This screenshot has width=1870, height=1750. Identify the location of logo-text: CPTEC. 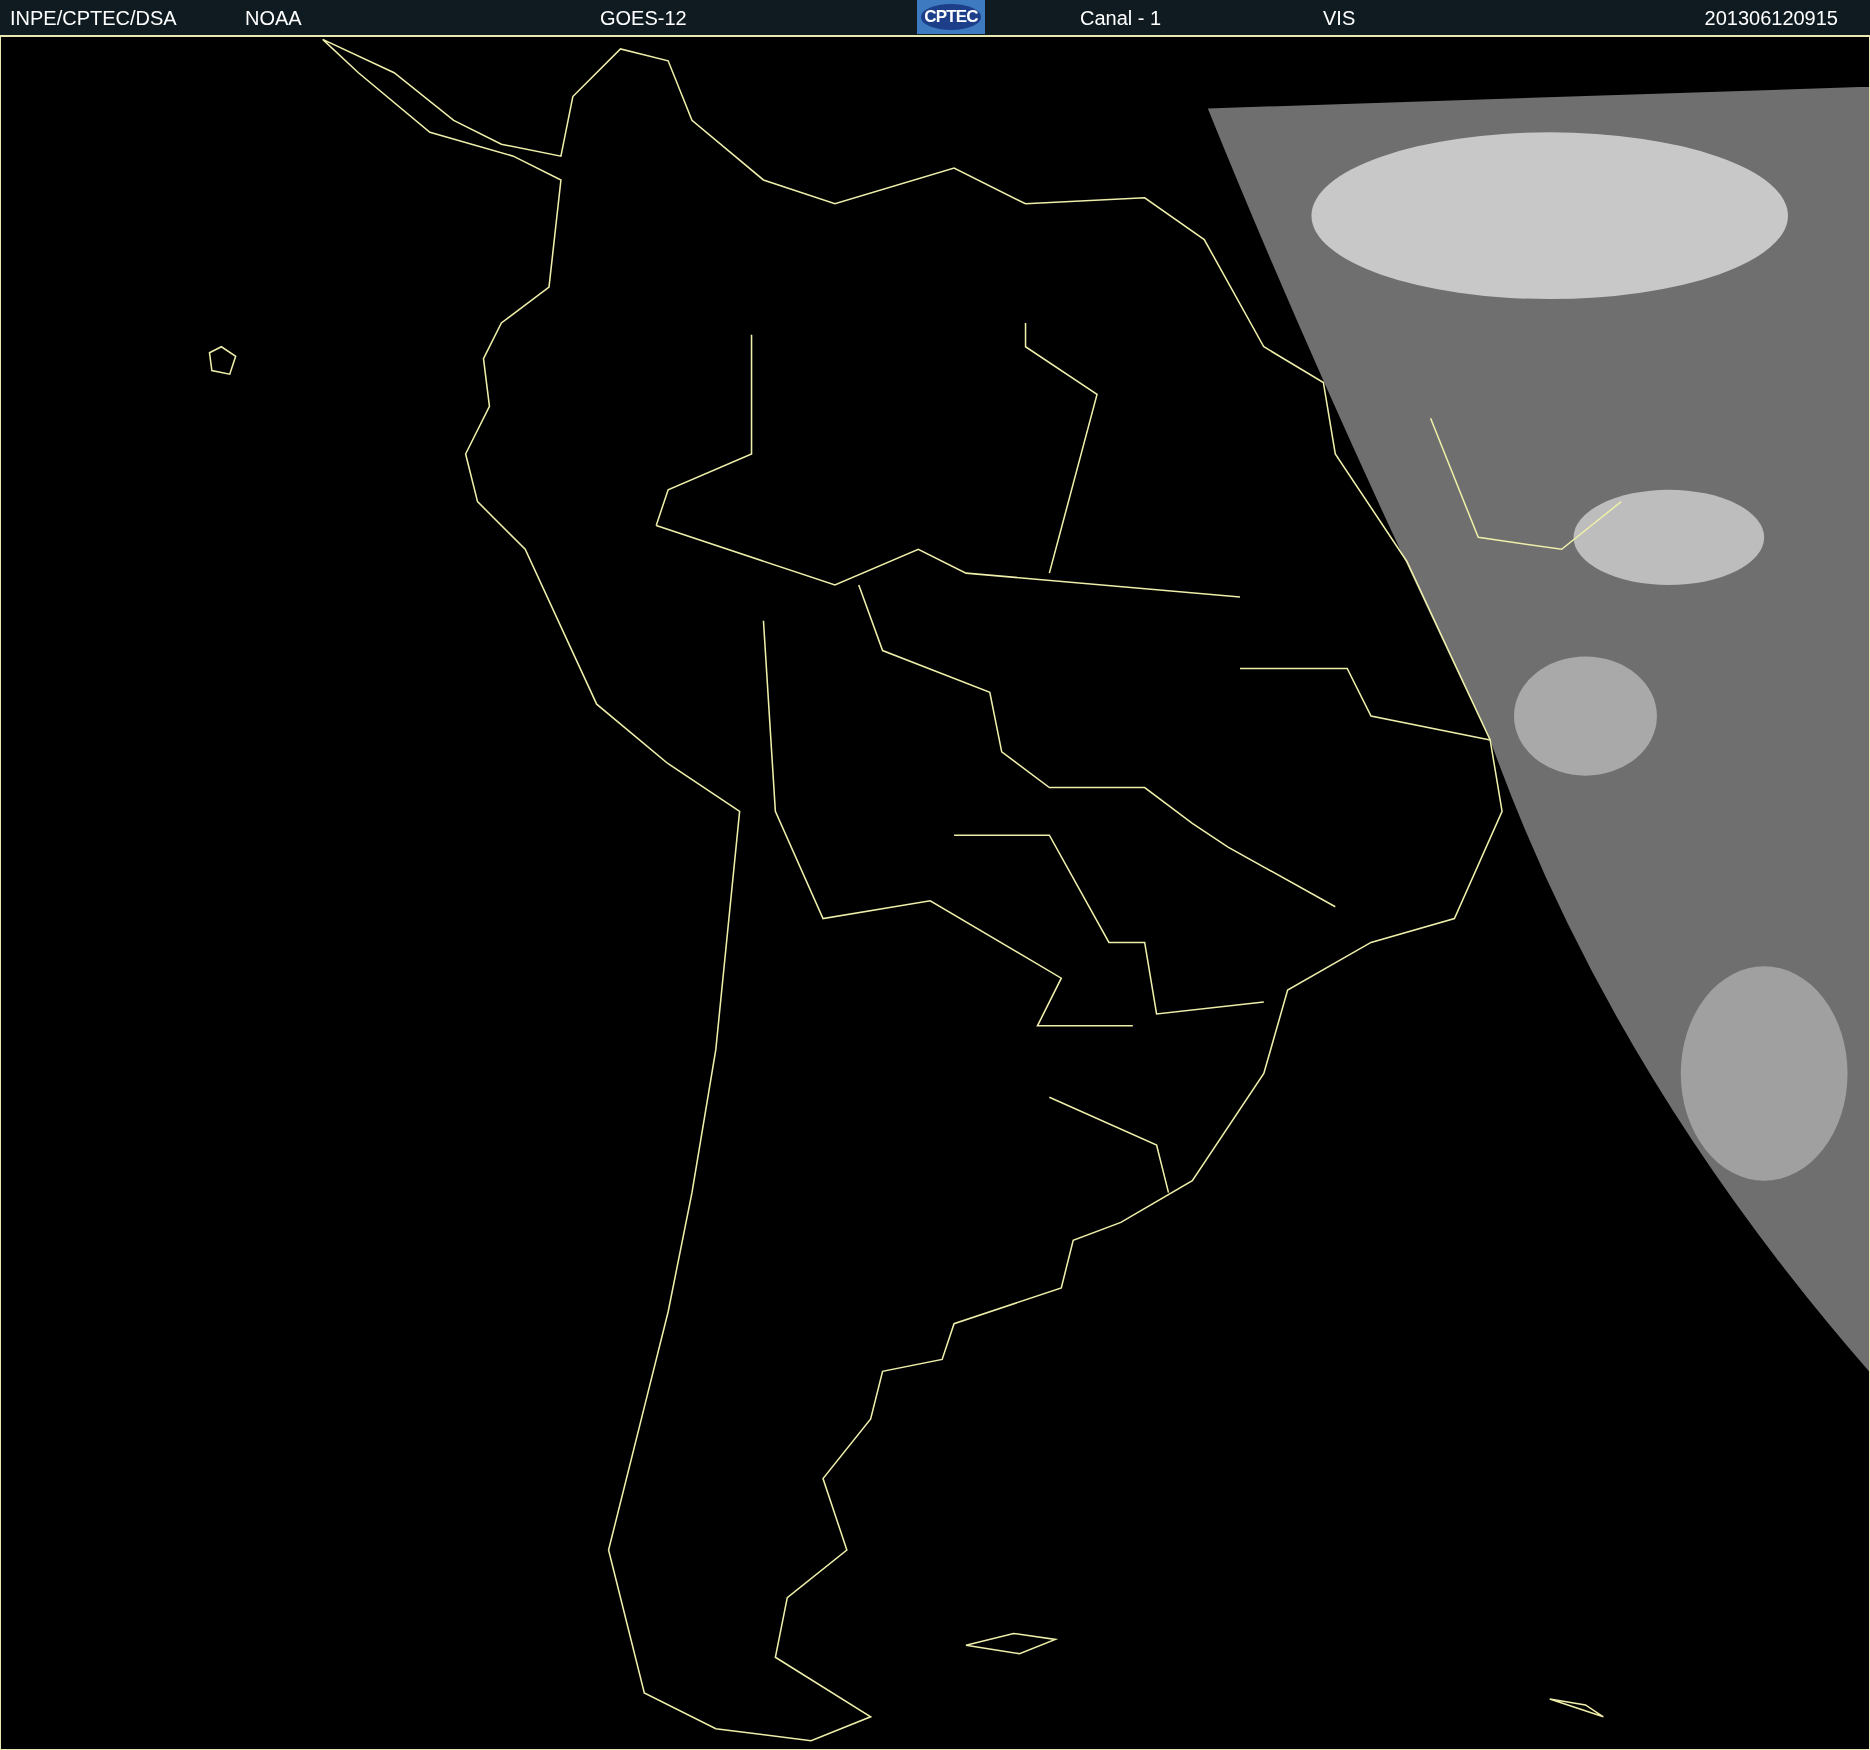
(951, 17).